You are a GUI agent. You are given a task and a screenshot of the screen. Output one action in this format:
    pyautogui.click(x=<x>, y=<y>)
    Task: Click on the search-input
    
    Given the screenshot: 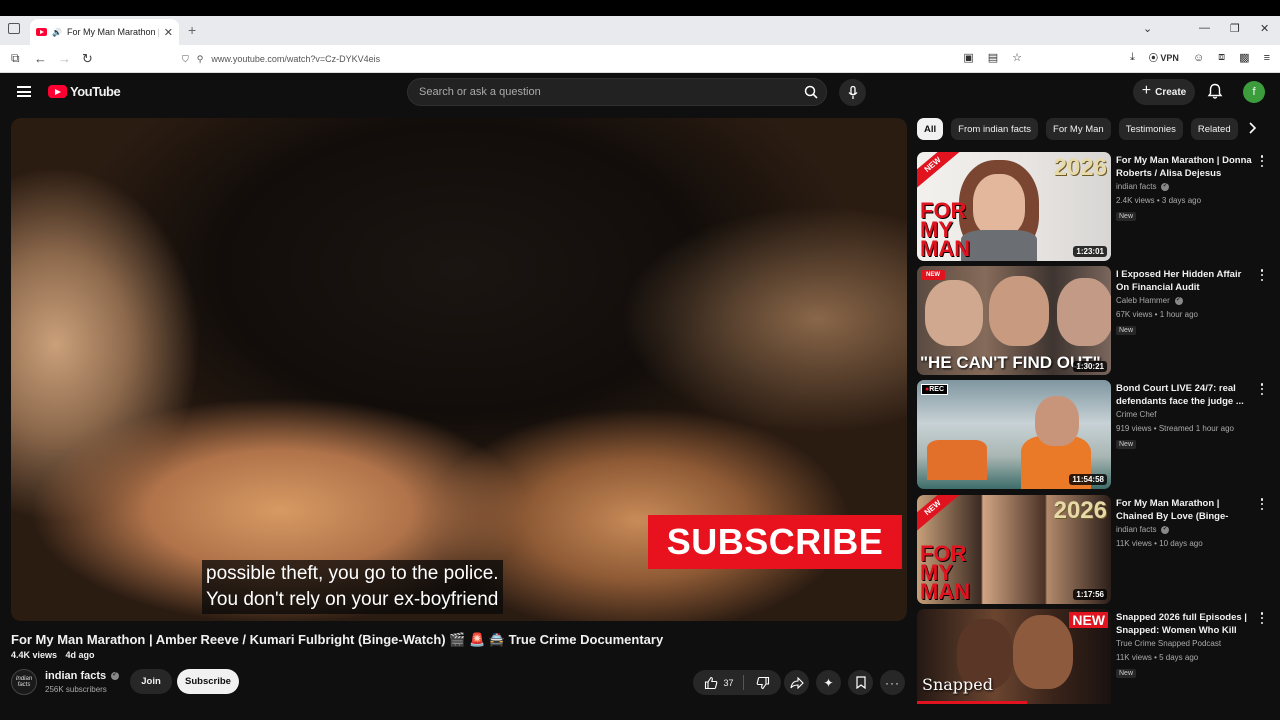 What is the action you would take?
    pyautogui.click(x=599, y=92)
    